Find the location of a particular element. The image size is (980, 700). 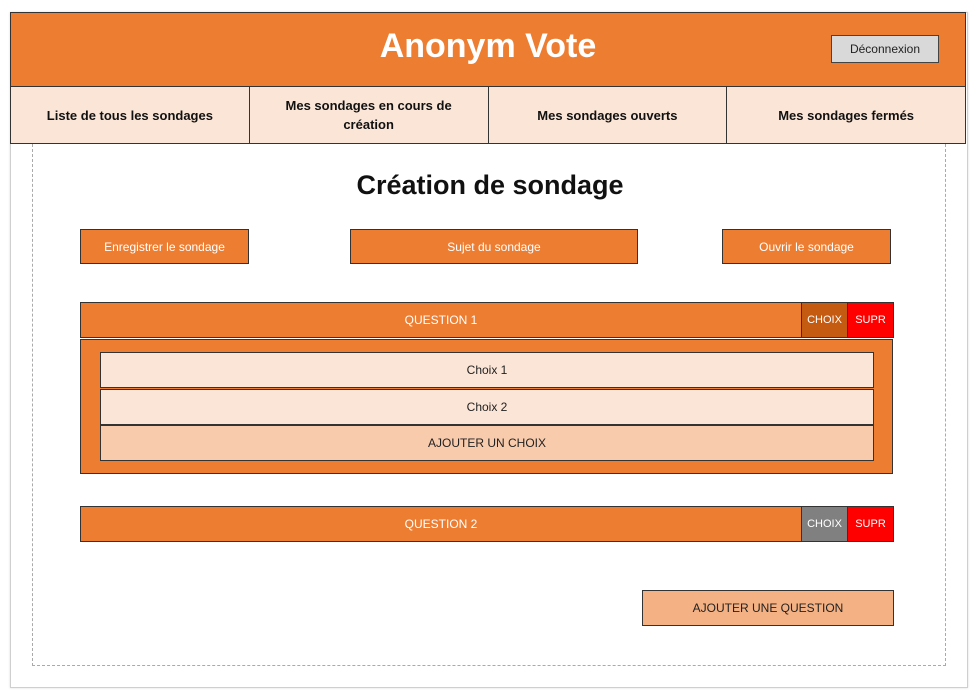

question-1-delete-button: SUPR is located at coordinates (870, 320).